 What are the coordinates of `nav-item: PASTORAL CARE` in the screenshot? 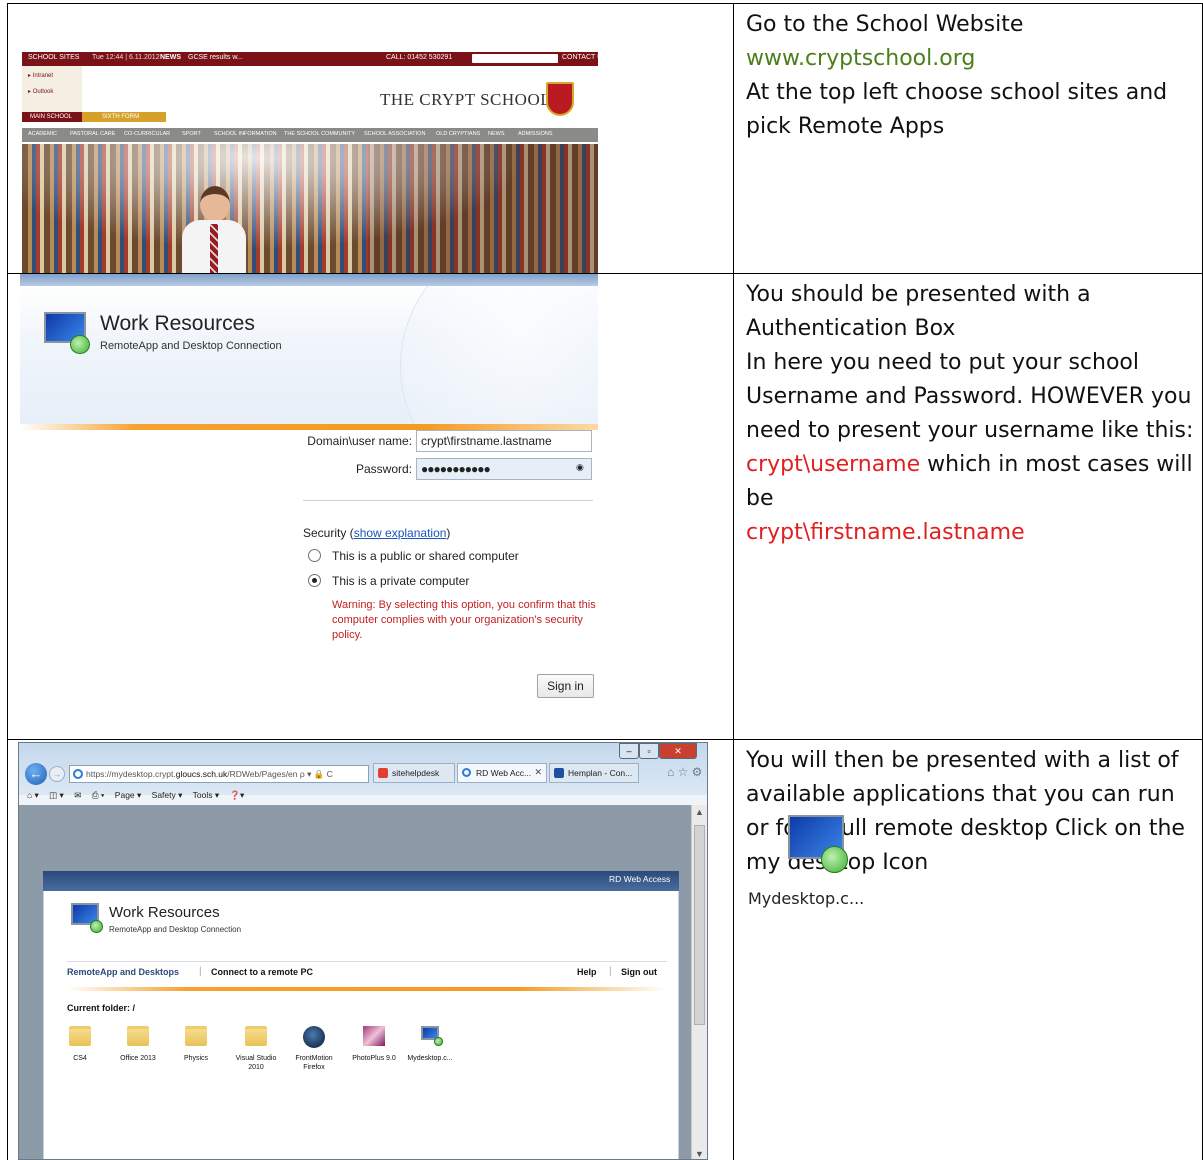 It's located at (92, 134).